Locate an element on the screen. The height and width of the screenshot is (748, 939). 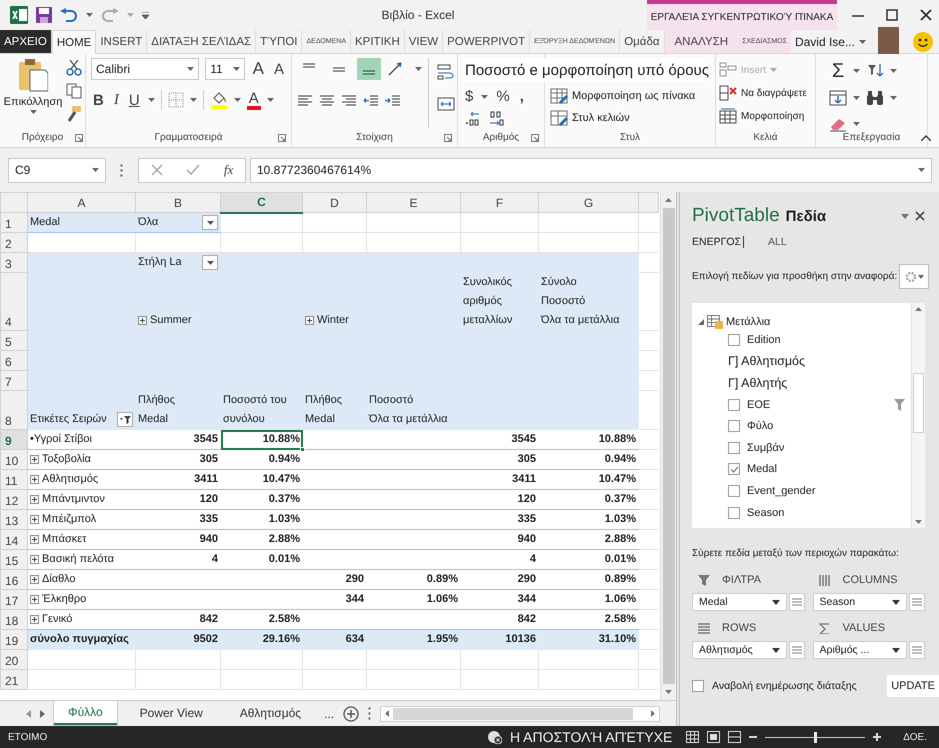
column-header: A is located at coordinates (82, 202).